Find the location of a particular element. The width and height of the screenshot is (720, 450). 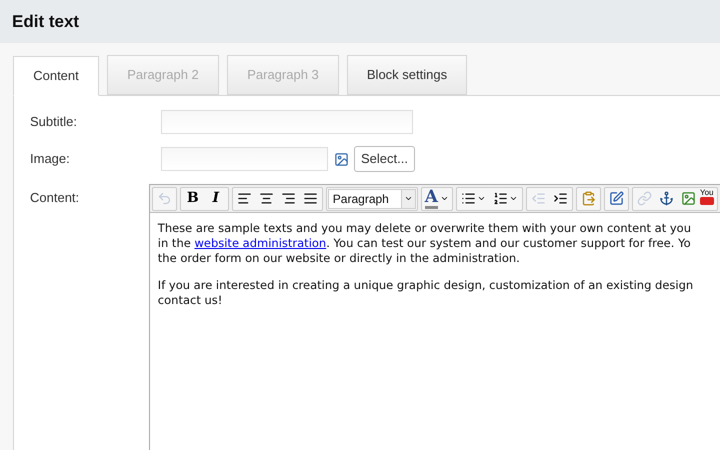

link-icon is located at coordinates (644, 198).